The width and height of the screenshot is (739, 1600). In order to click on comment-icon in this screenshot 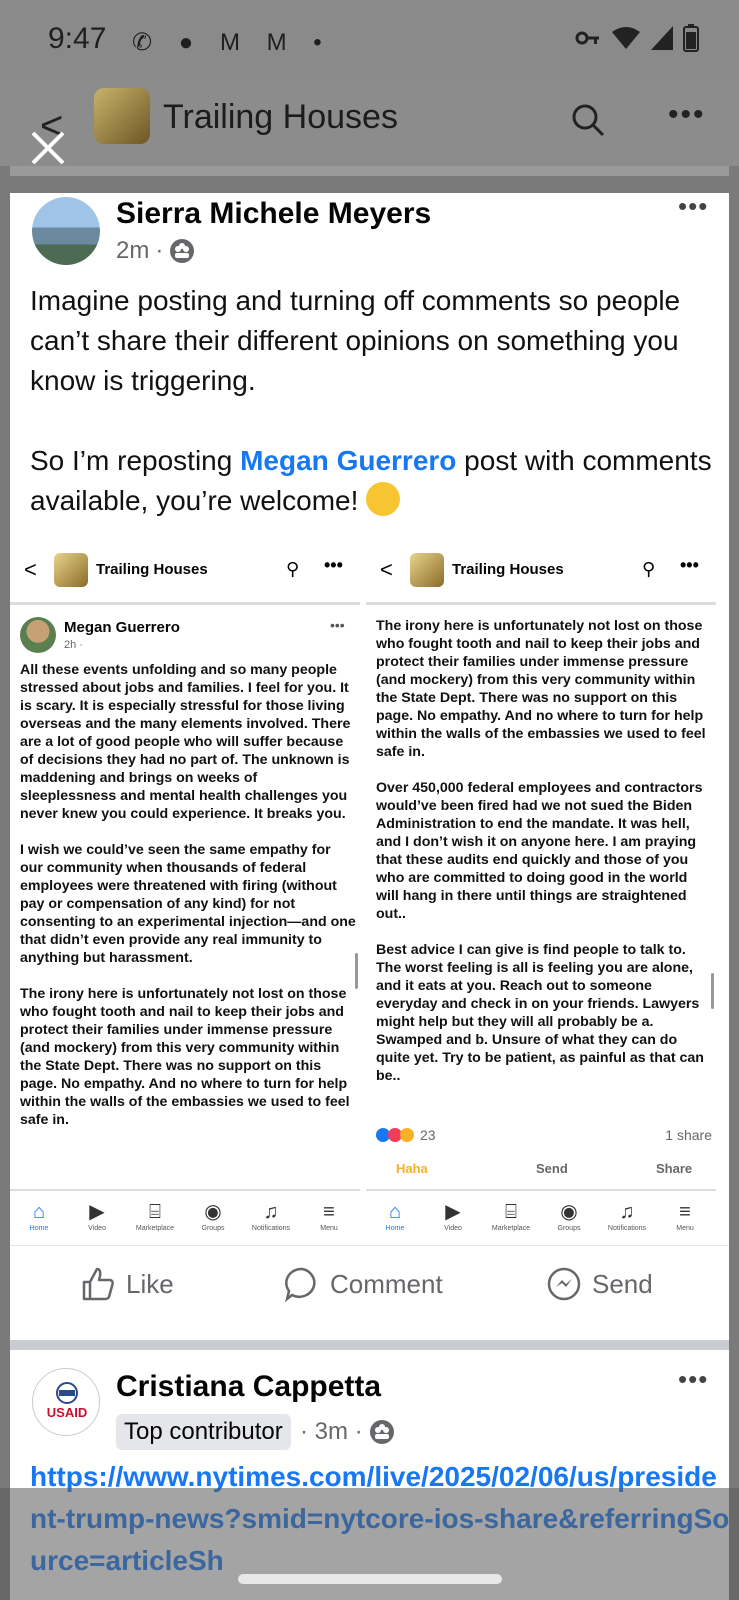, I will do `click(300, 1284)`.